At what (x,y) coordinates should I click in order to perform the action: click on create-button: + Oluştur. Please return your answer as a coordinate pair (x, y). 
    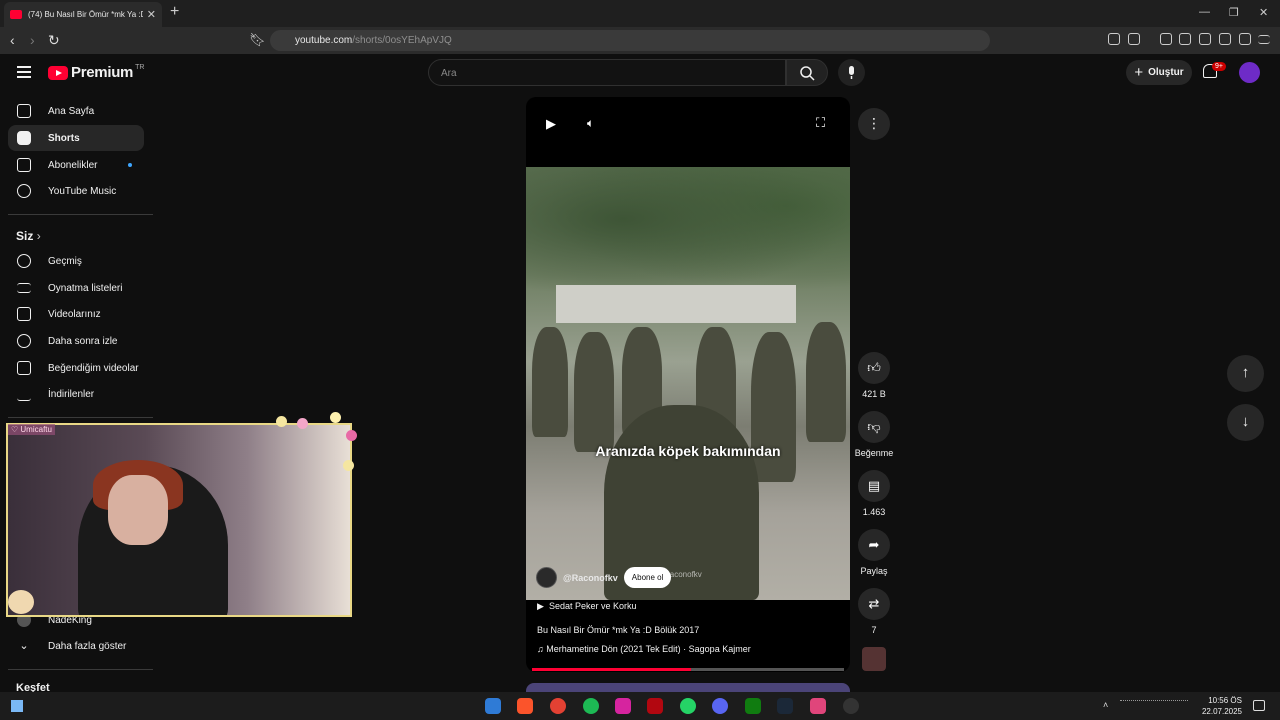
    Looking at the image, I should click on (1159, 72).